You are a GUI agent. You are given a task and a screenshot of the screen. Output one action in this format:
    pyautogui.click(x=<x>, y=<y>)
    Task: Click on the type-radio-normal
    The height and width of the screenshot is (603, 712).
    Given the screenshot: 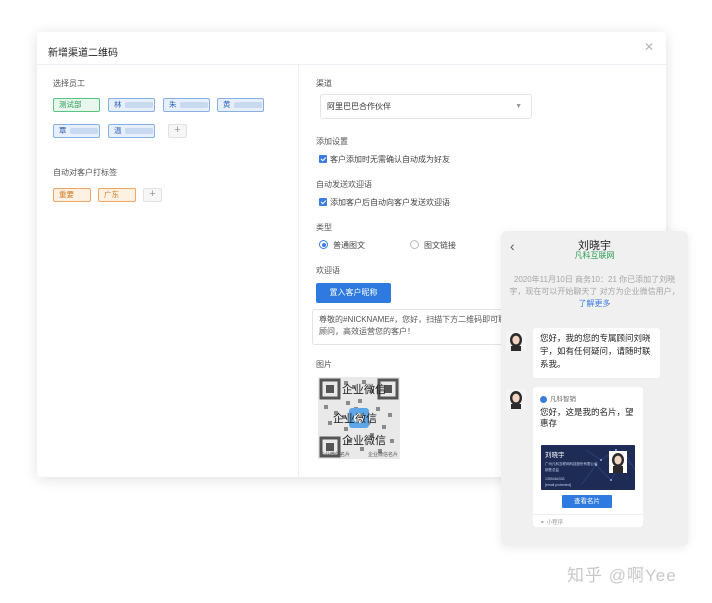 What is the action you would take?
    pyautogui.click(x=323, y=244)
    